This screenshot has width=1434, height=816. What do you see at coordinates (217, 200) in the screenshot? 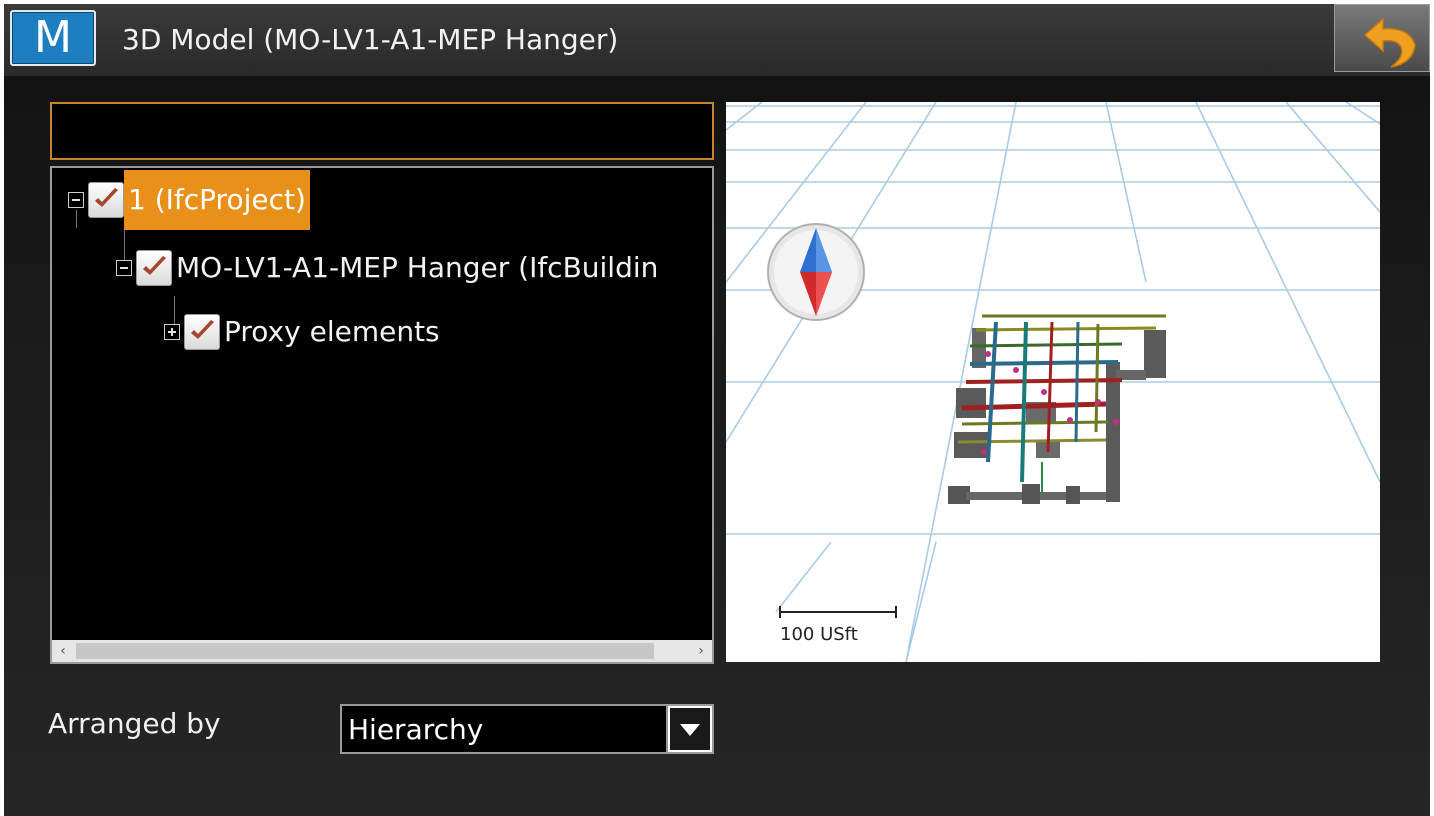
I see `tree-node-label: 1 (IfcProject)` at bounding box center [217, 200].